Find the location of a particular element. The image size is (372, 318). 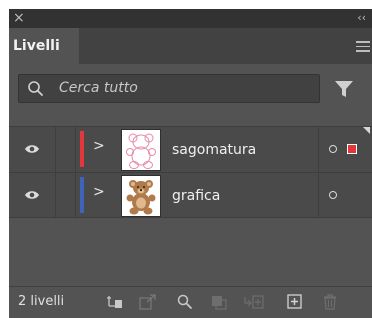

new-sublayer-icon is located at coordinates (254, 302).